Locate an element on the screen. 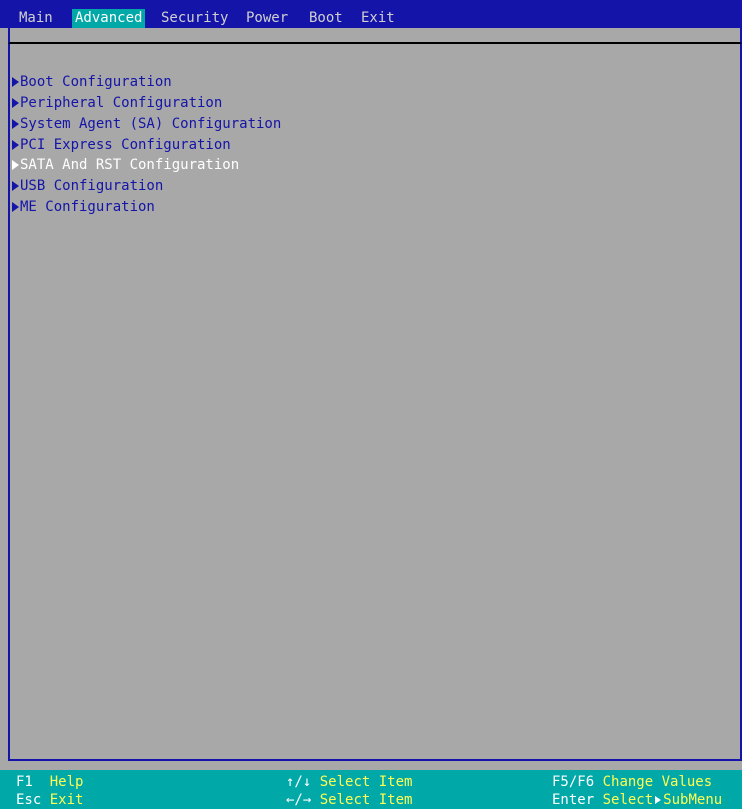 The height and width of the screenshot is (809, 742). key-label: Enter is located at coordinates (573, 800).